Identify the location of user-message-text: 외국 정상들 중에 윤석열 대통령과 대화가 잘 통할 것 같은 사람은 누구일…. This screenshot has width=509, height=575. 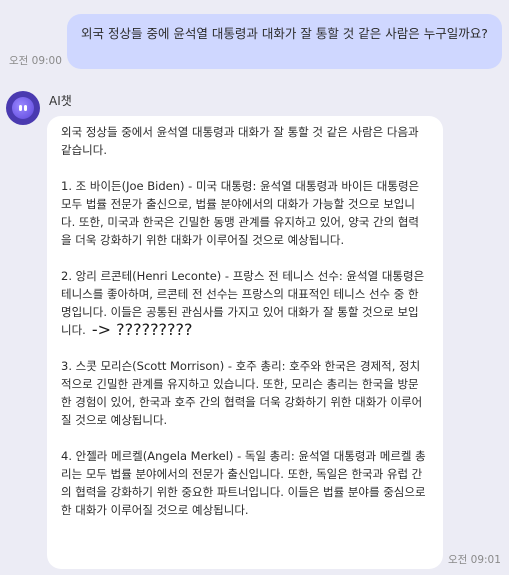
(284, 33).